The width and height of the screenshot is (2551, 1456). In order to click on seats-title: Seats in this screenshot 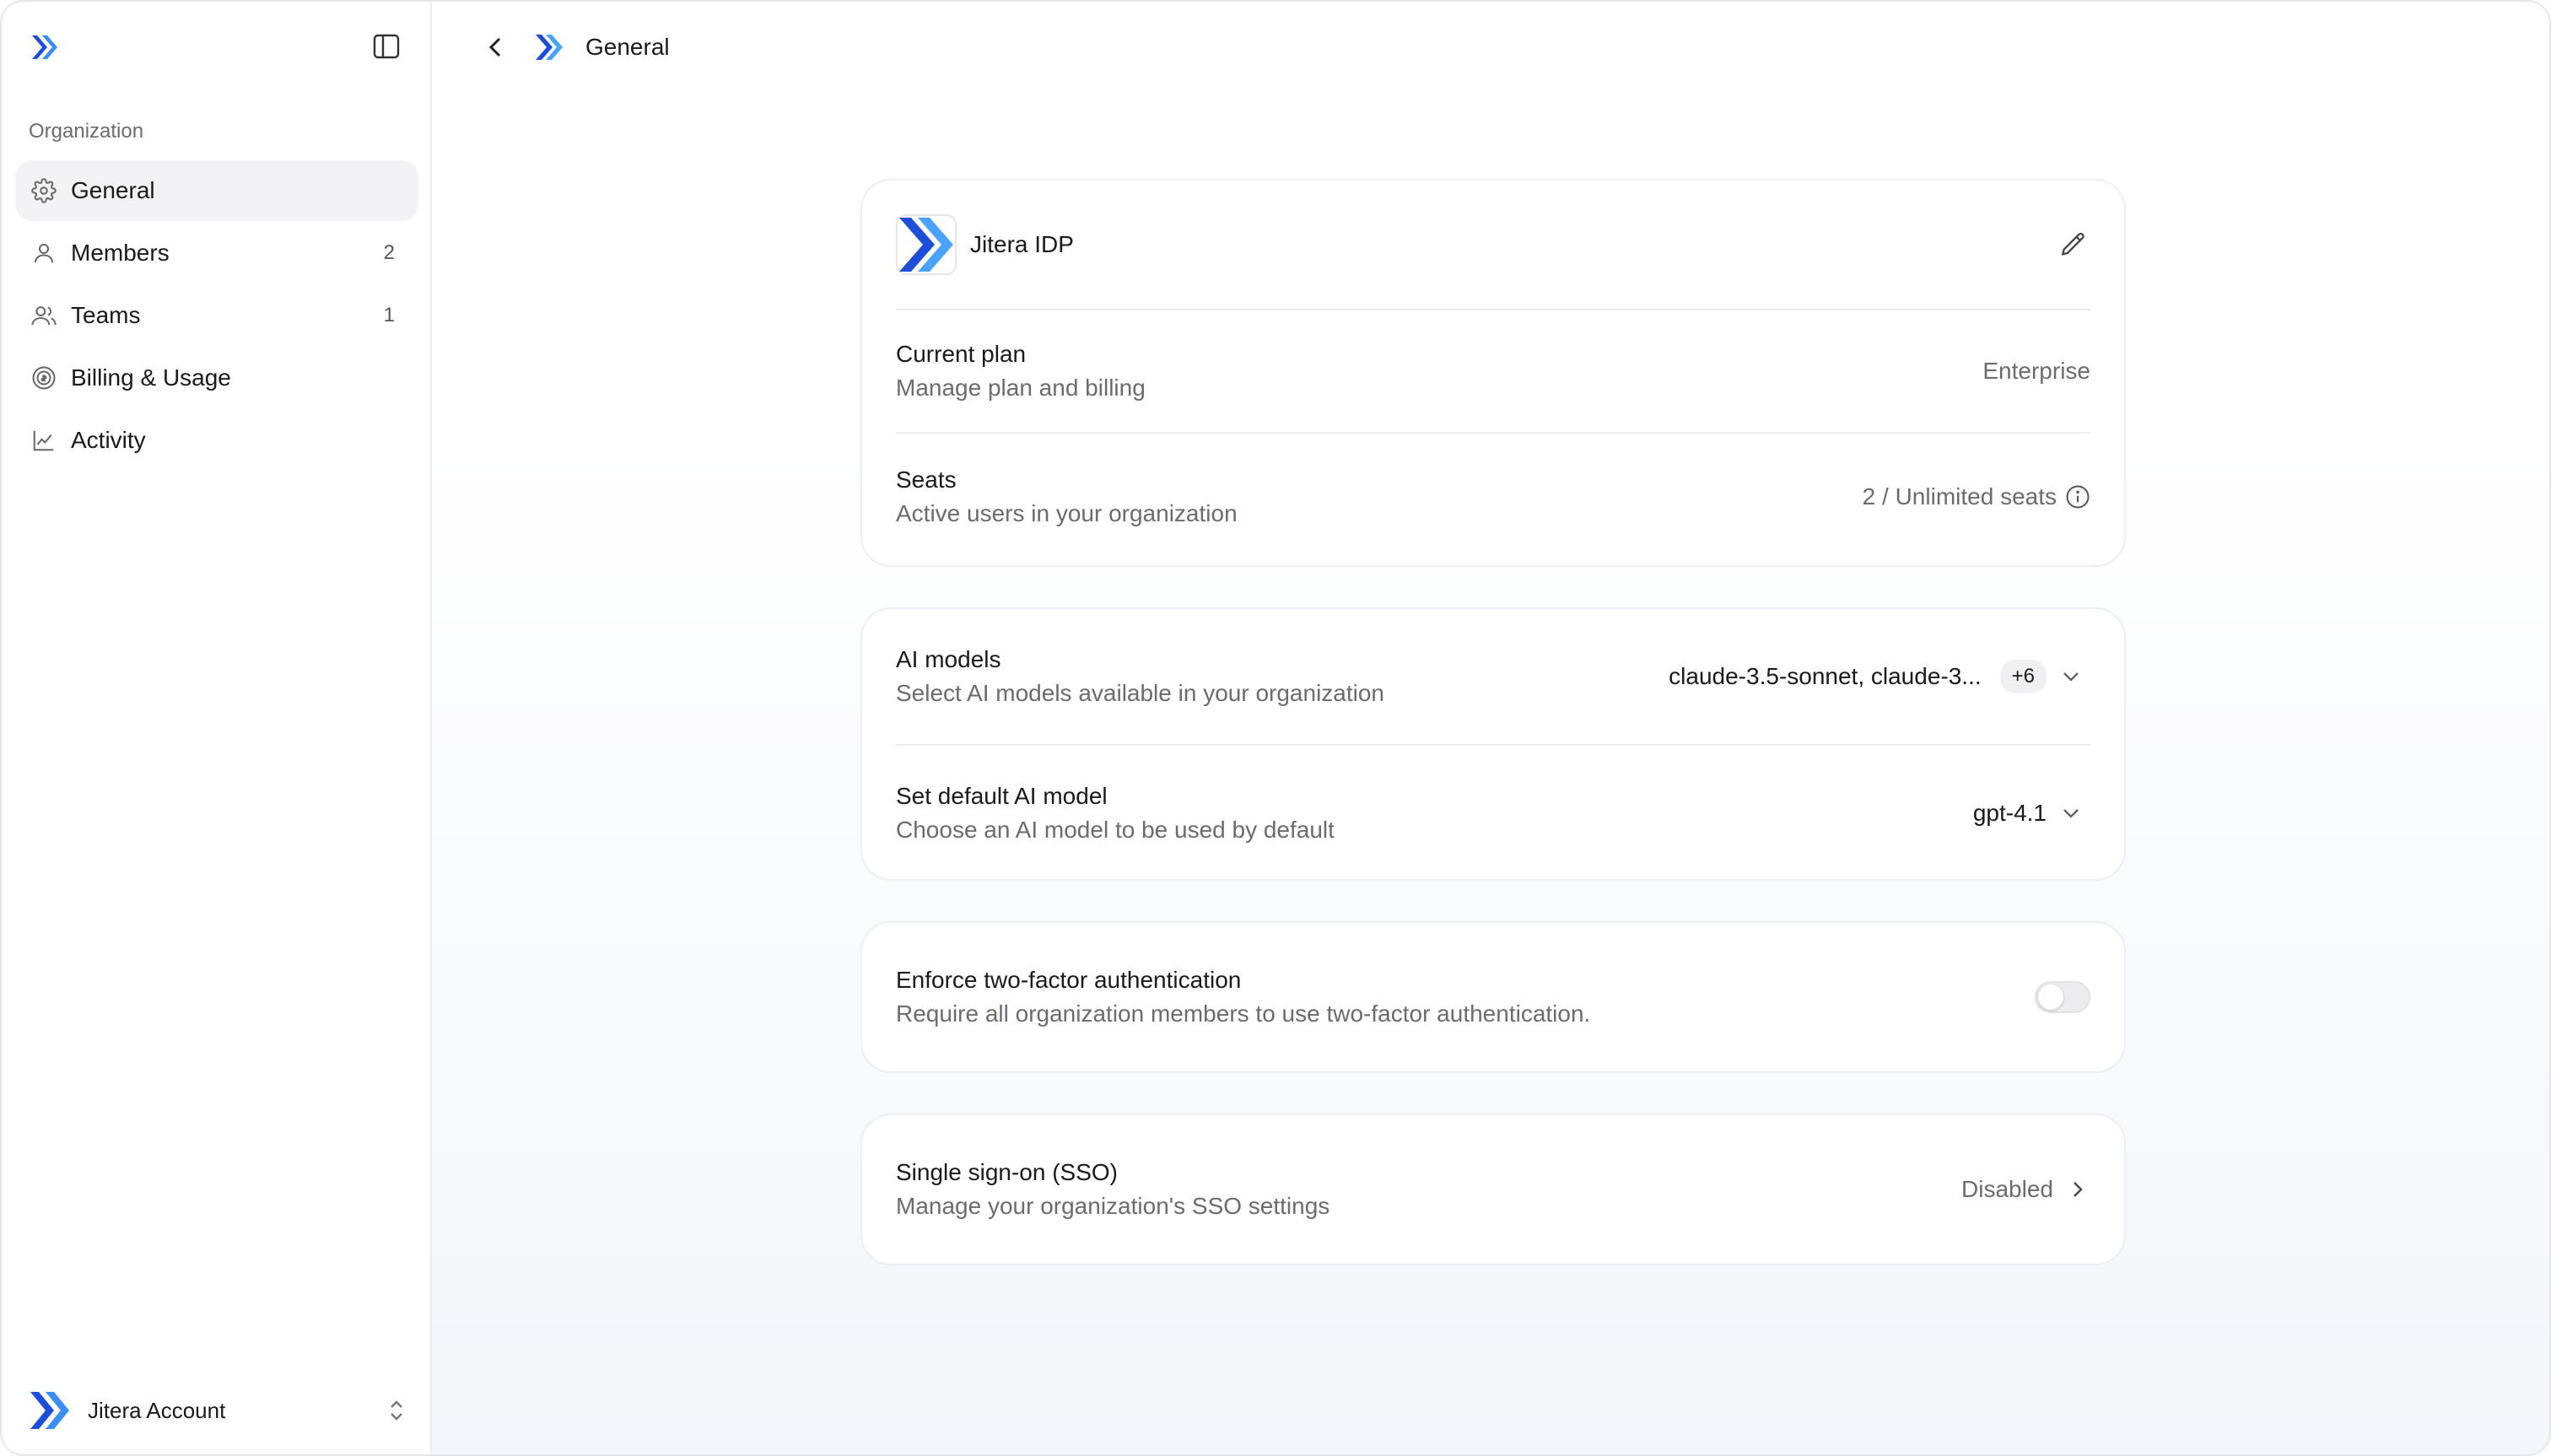, I will do `click(926, 480)`.